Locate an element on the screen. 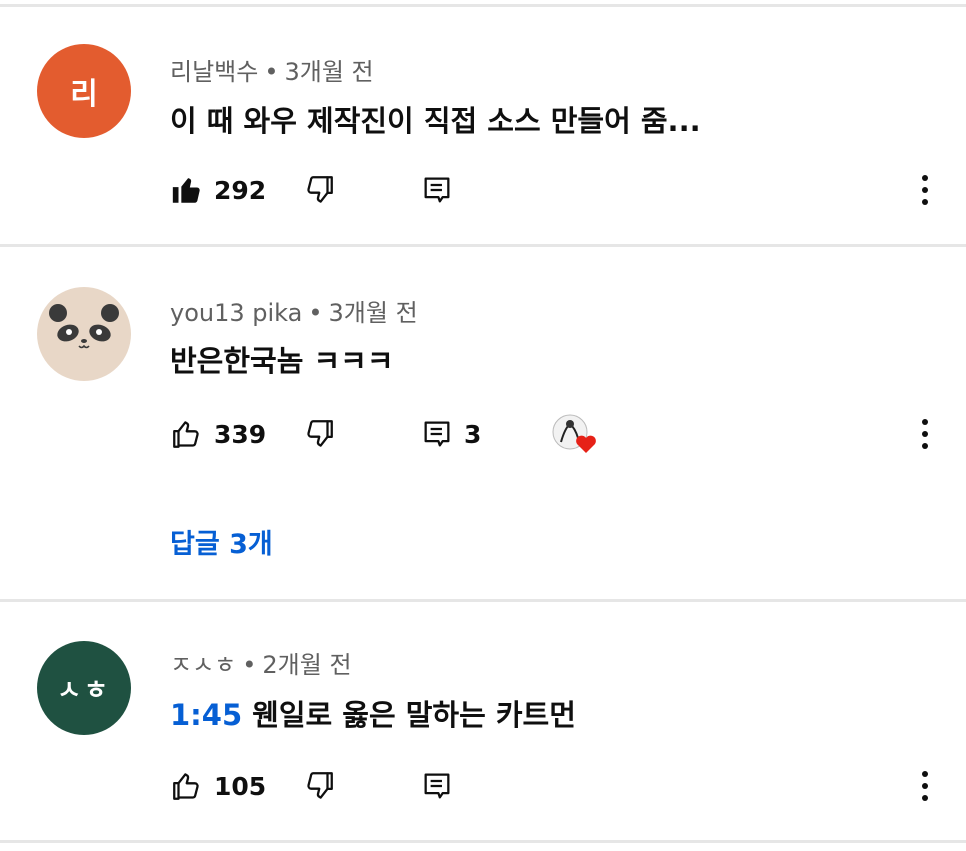 The height and width of the screenshot is (851, 966). reply-button: 3 is located at coordinates (450, 434).